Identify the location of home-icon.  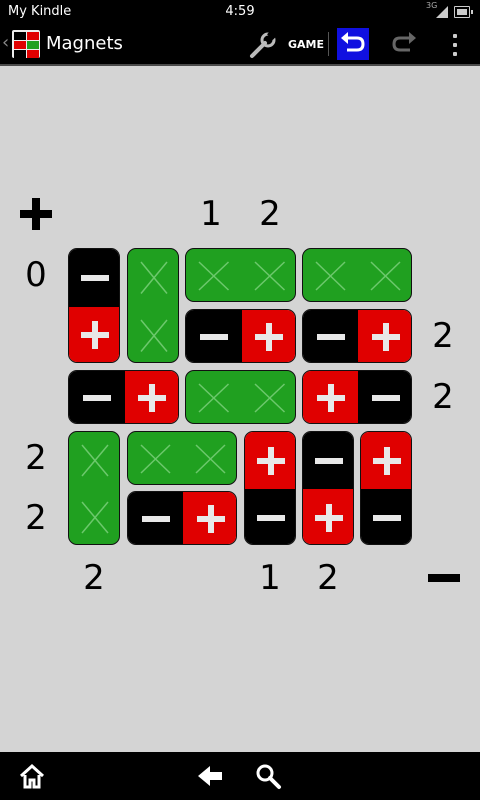
(32, 776).